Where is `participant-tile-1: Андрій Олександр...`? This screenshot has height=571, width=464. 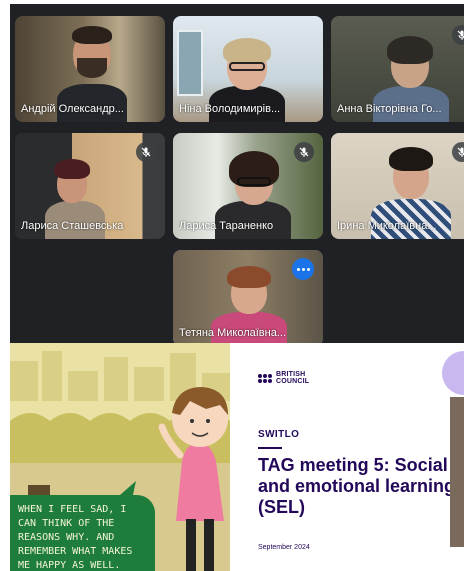 participant-tile-1: Андрій Олександр... is located at coordinates (90, 69).